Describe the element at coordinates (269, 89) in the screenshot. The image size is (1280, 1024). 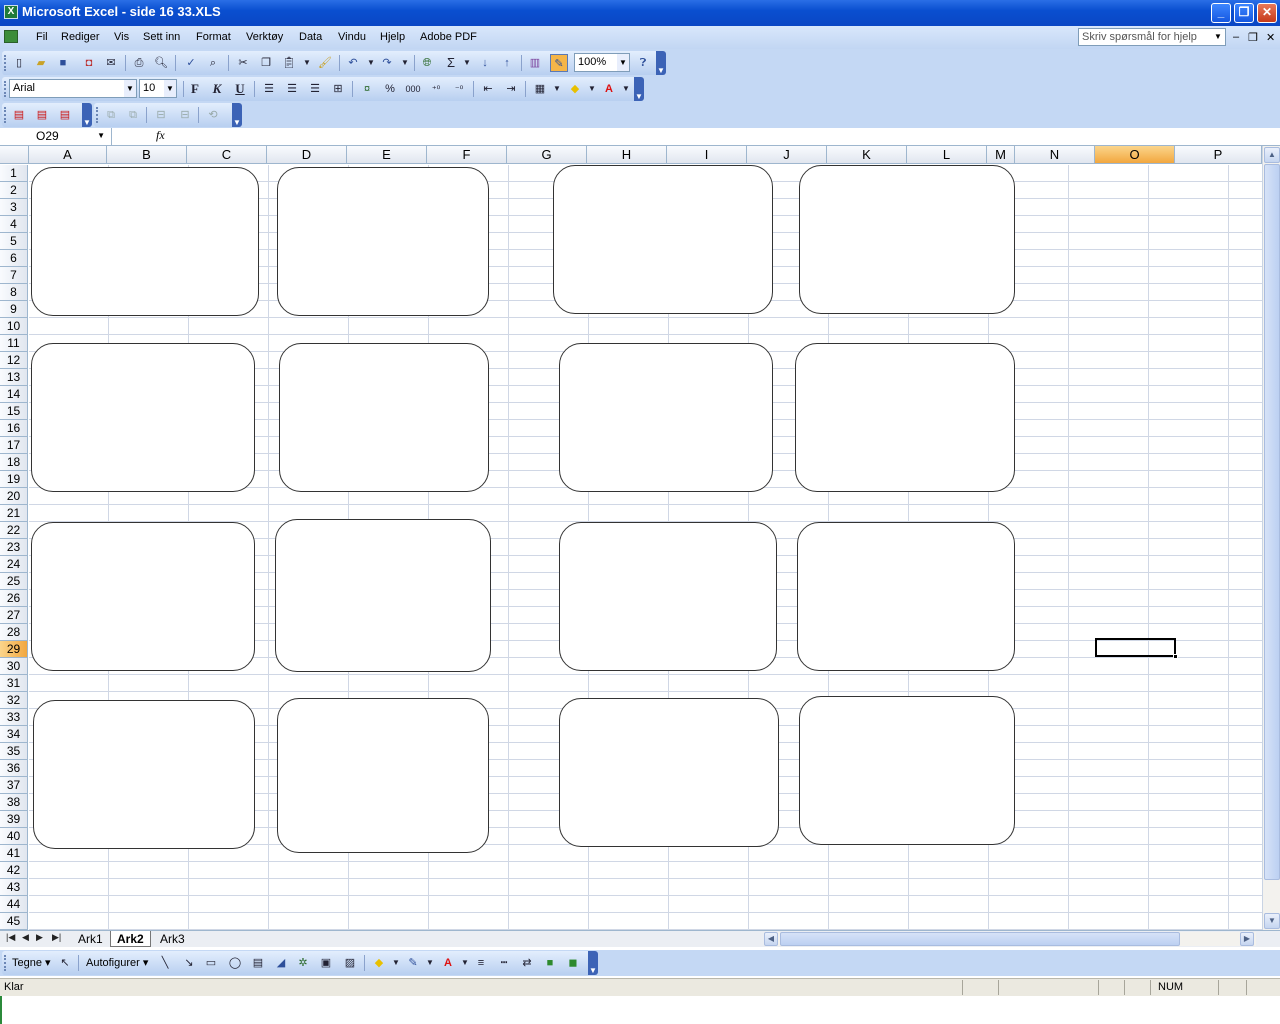
I see `align-left-icon: ☰` at that location.